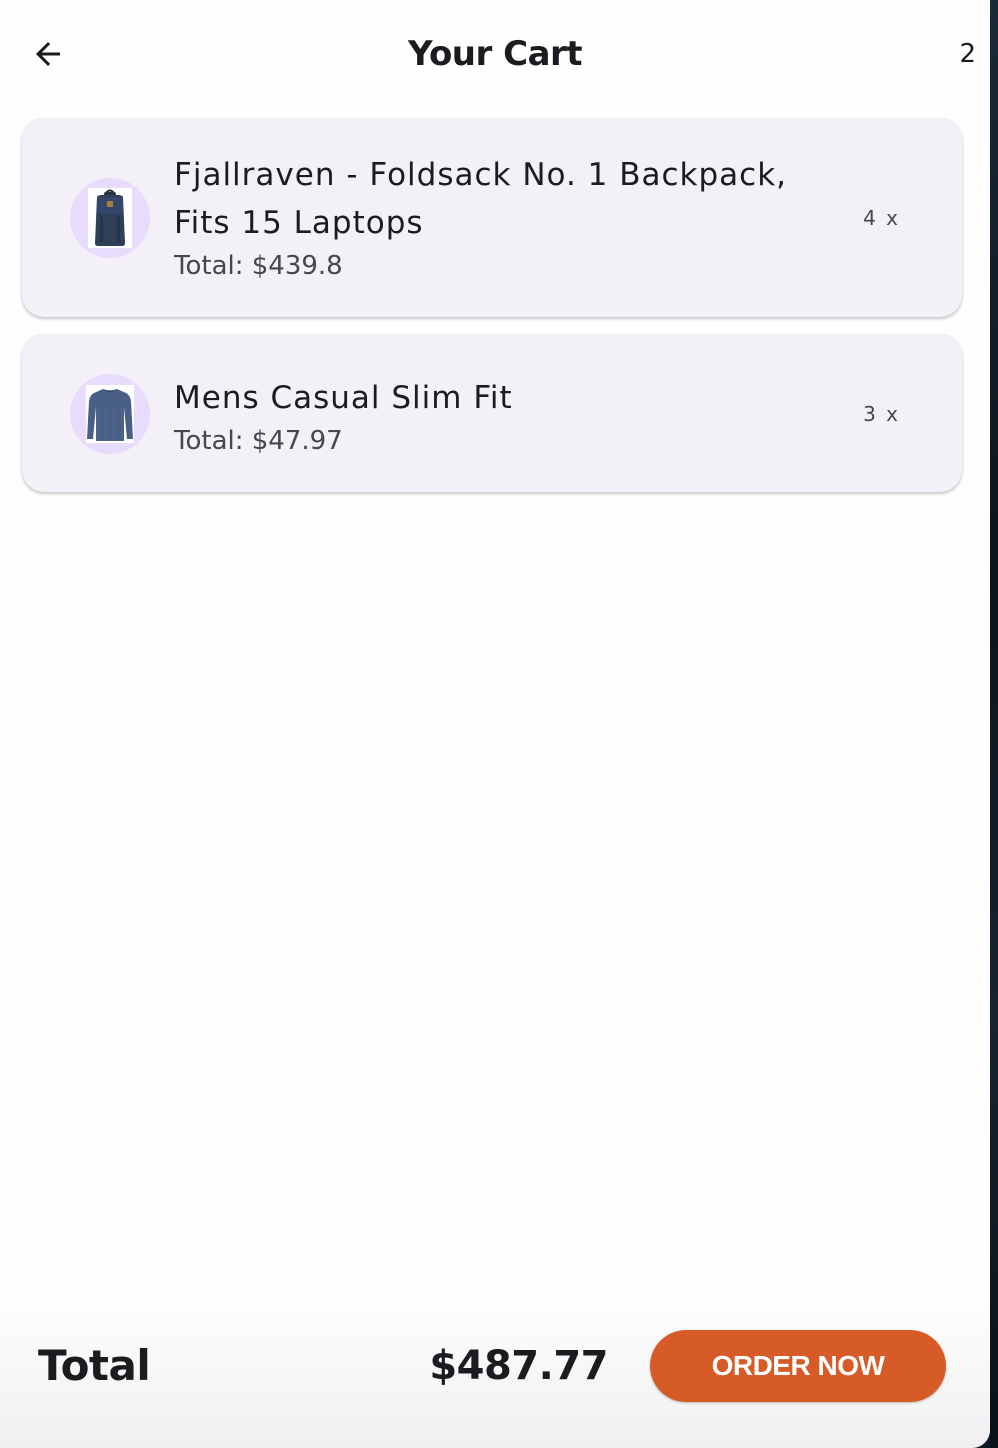 Image resolution: width=998 pixels, height=1448 pixels. I want to click on long-sleeve-shirt-thumbnail, so click(110, 414).